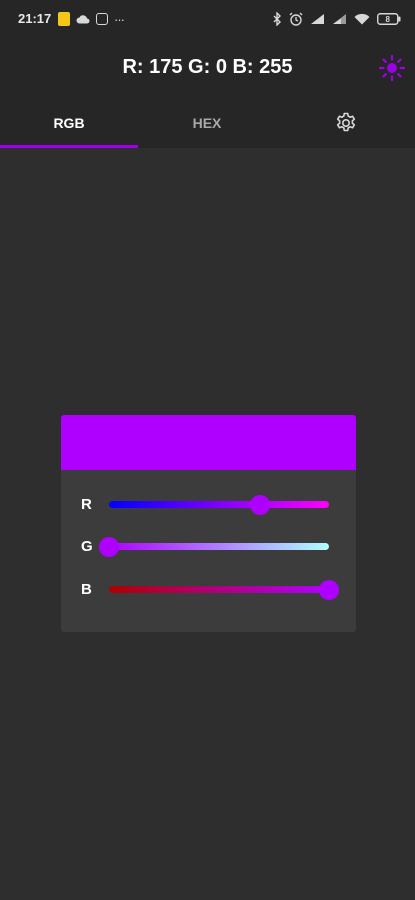 Image resolution: width=415 pixels, height=900 pixels. I want to click on battery-level: 8, so click(388, 19).